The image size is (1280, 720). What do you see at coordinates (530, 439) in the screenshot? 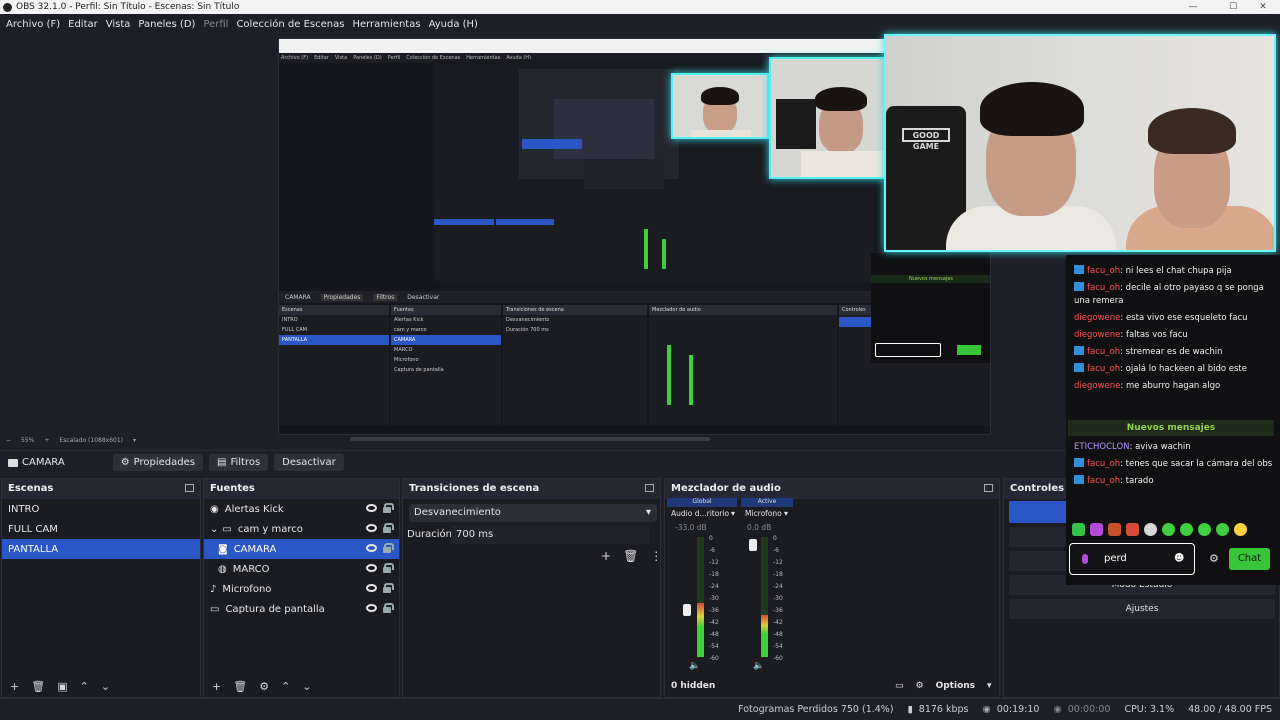
I see `preview-scrollbar` at bounding box center [530, 439].